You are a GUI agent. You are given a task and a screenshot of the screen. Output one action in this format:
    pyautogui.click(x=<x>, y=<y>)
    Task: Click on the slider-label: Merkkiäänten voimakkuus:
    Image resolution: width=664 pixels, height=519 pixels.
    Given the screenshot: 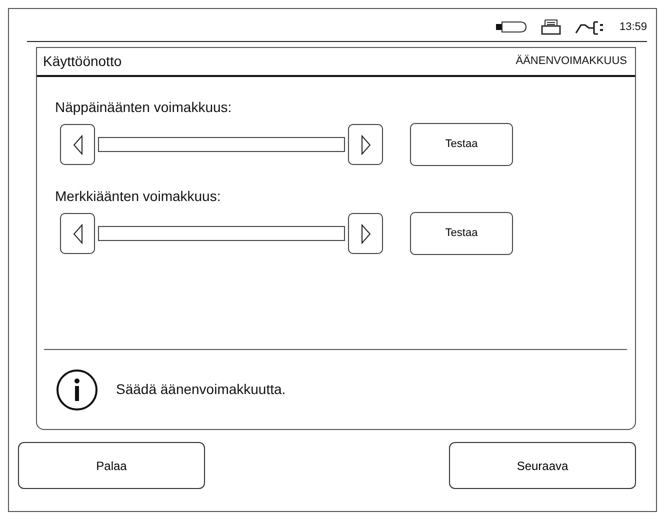 What is the action you would take?
    pyautogui.click(x=138, y=196)
    